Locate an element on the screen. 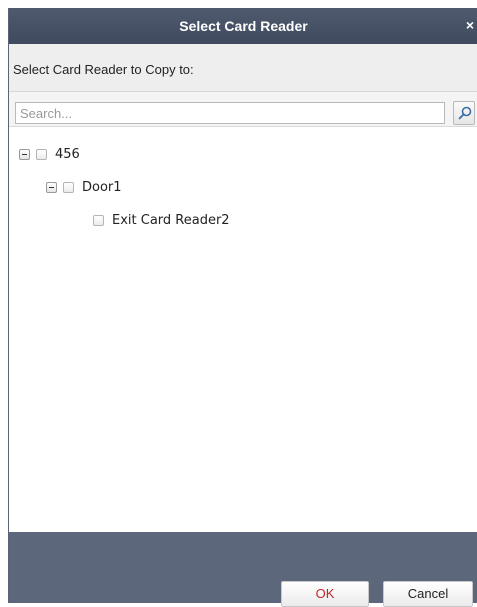  tree-node-label: Door1 is located at coordinates (102, 187).